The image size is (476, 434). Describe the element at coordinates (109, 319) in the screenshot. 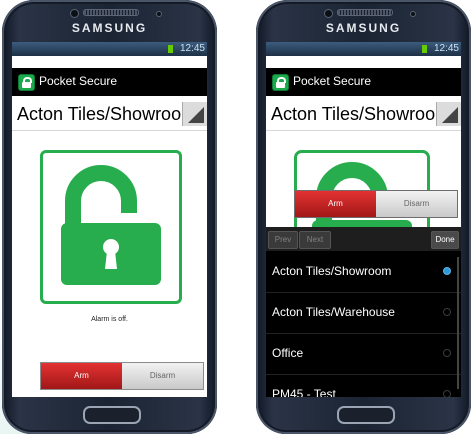

I see `alarm-status-text: Alarm is off.` at that location.